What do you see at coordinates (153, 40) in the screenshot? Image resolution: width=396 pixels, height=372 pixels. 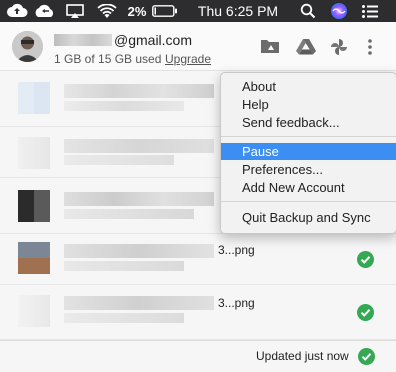 I see `email-domain: @gmail.com` at bounding box center [153, 40].